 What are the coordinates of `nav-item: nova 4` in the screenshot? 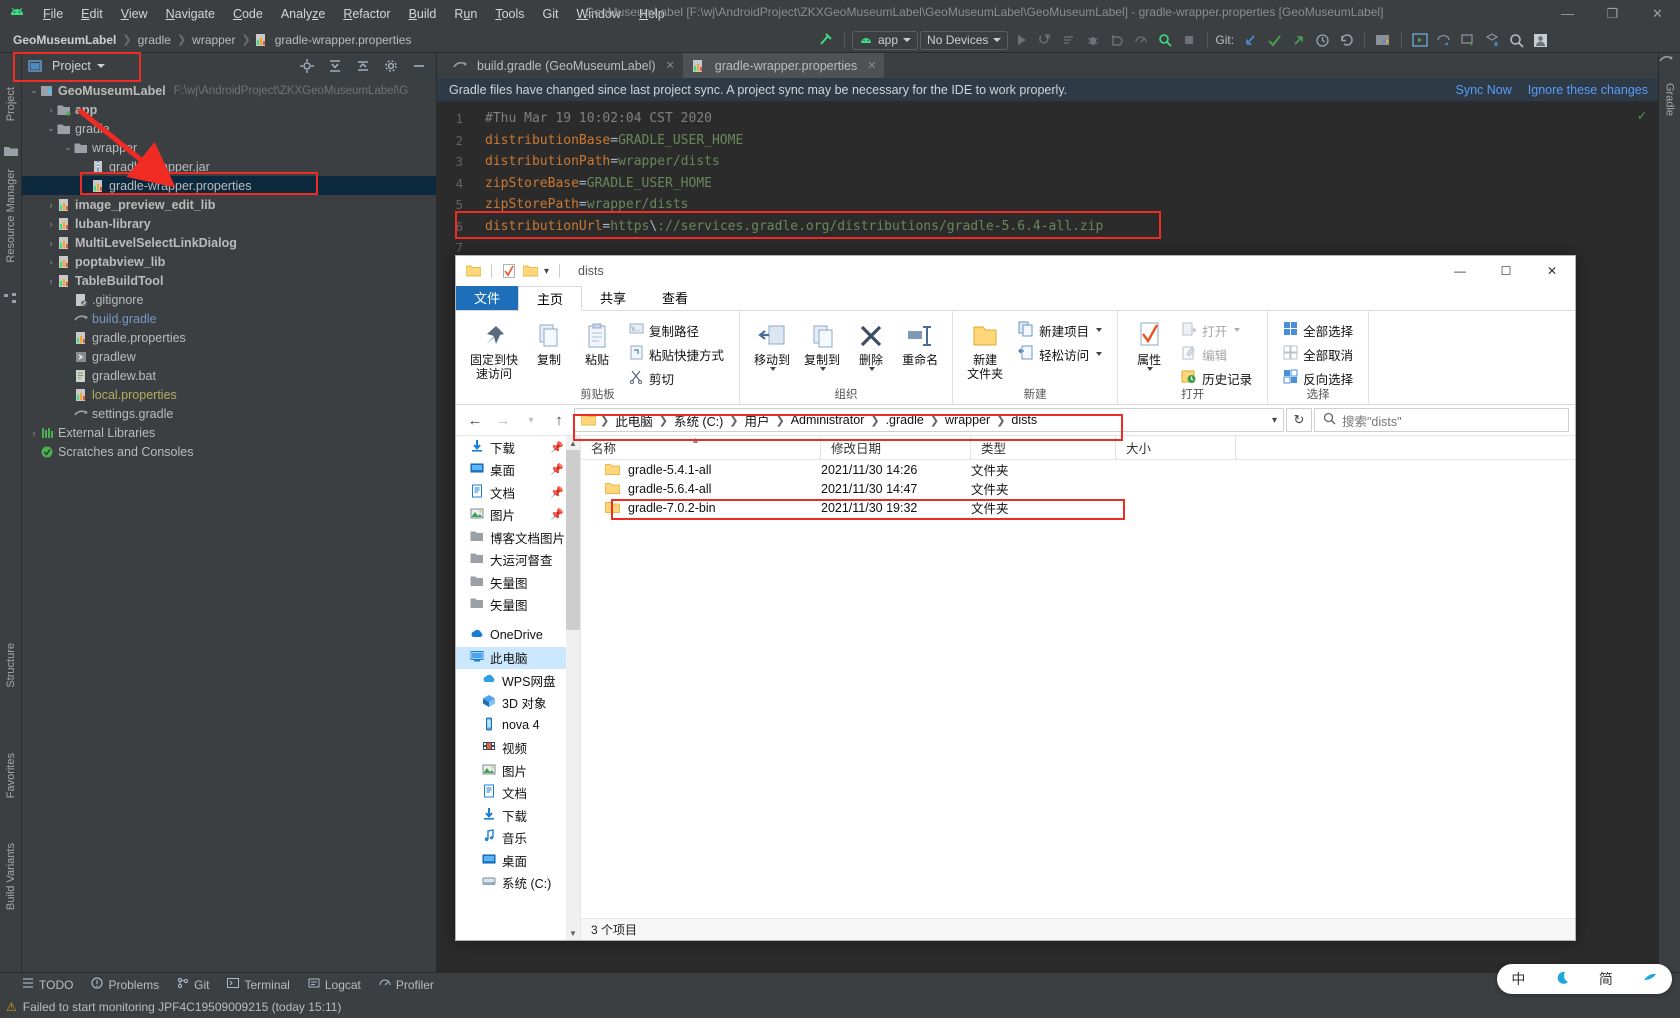 It's located at (518, 725).